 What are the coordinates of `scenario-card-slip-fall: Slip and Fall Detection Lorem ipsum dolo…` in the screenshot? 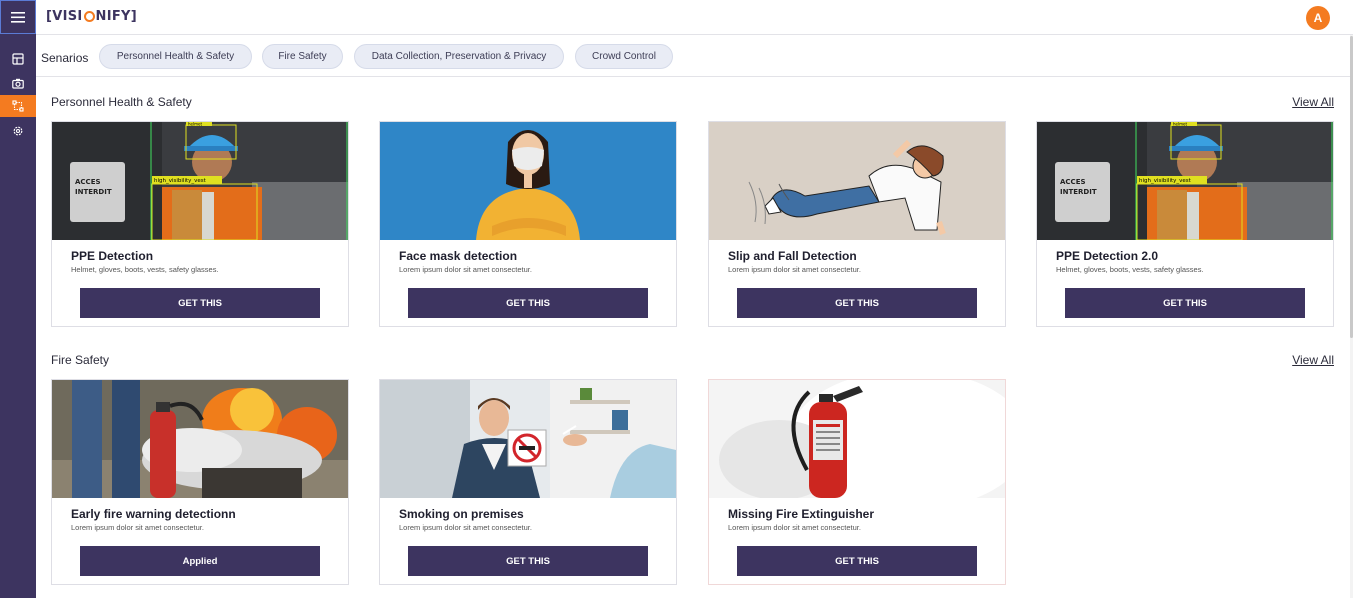 It's located at (857, 224).